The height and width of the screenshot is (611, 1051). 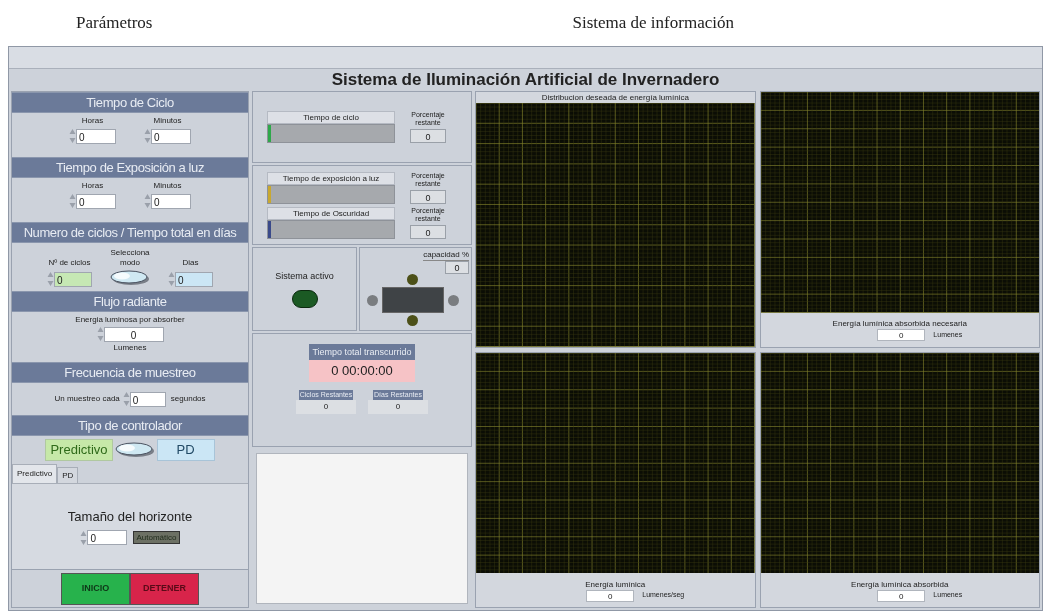 What do you see at coordinates (95, 588) in the screenshot?
I see `start-button: INICIO` at bounding box center [95, 588].